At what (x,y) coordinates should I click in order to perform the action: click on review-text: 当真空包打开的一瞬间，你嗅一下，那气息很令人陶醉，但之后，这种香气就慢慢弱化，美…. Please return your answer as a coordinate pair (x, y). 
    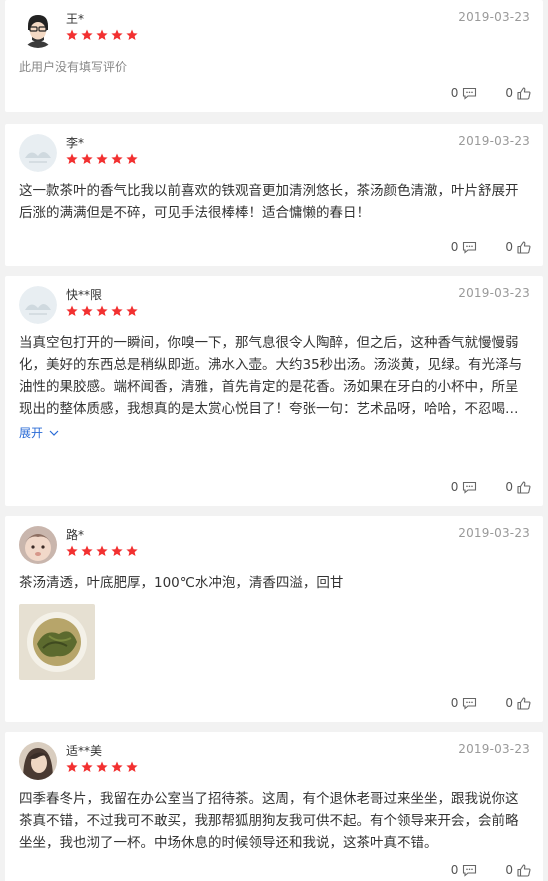
    Looking at the image, I should click on (271, 376).